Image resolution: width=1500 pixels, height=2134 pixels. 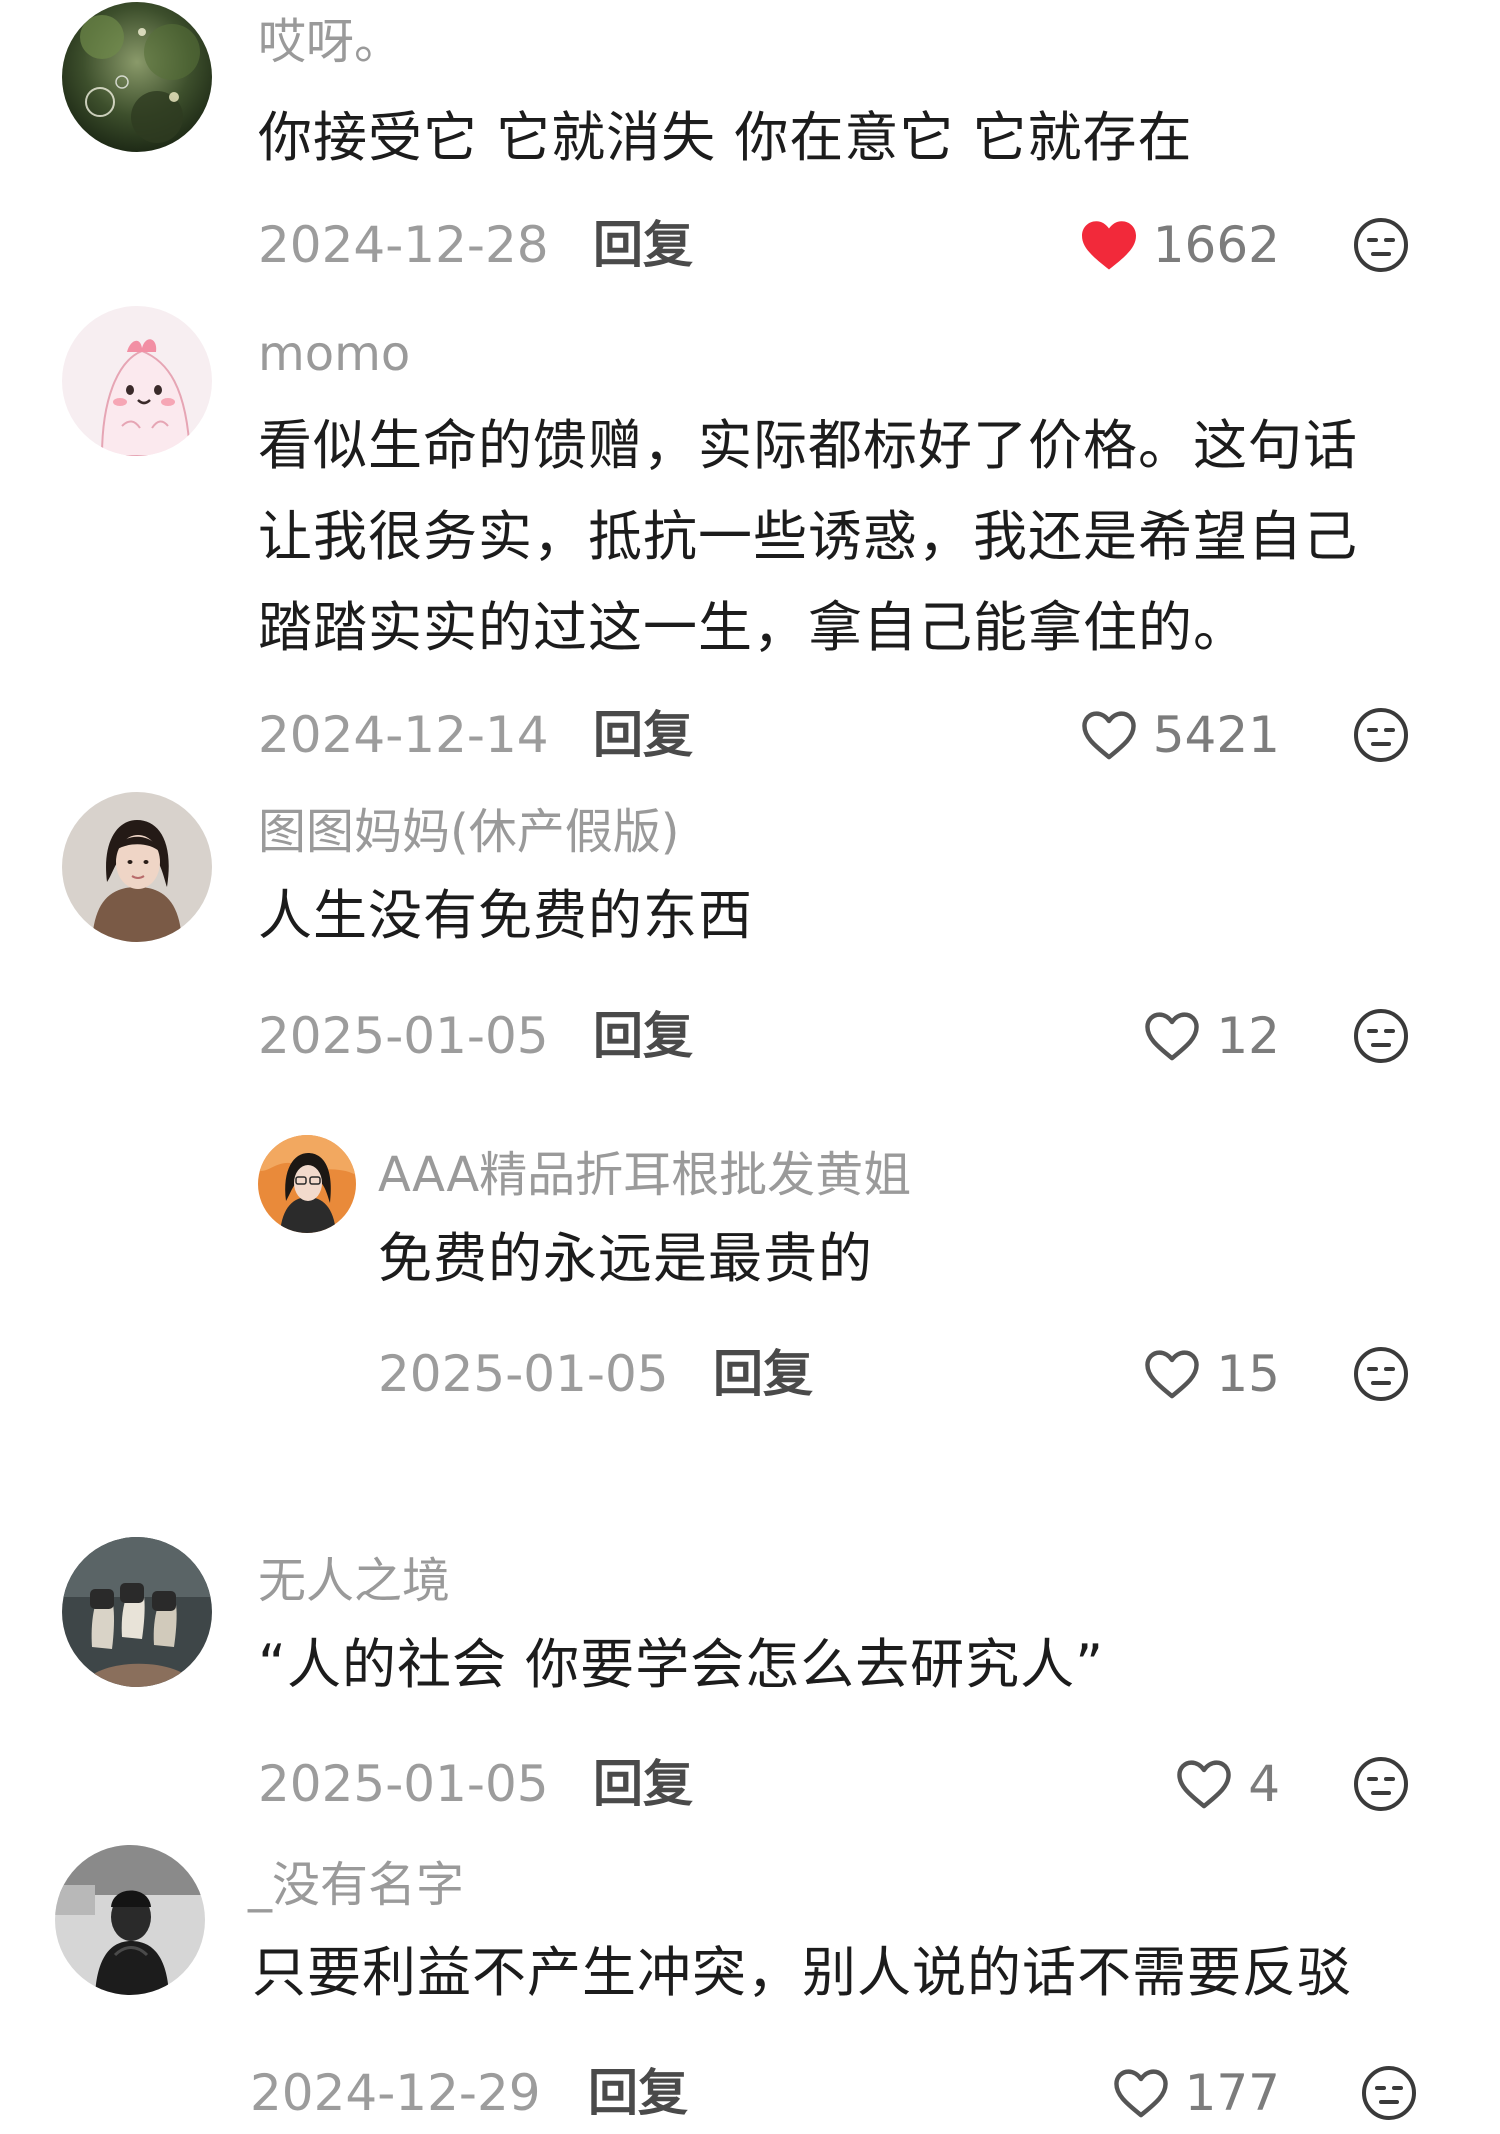 I want to click on avatar-bw-person-icon, so click(x=130, y=1920).